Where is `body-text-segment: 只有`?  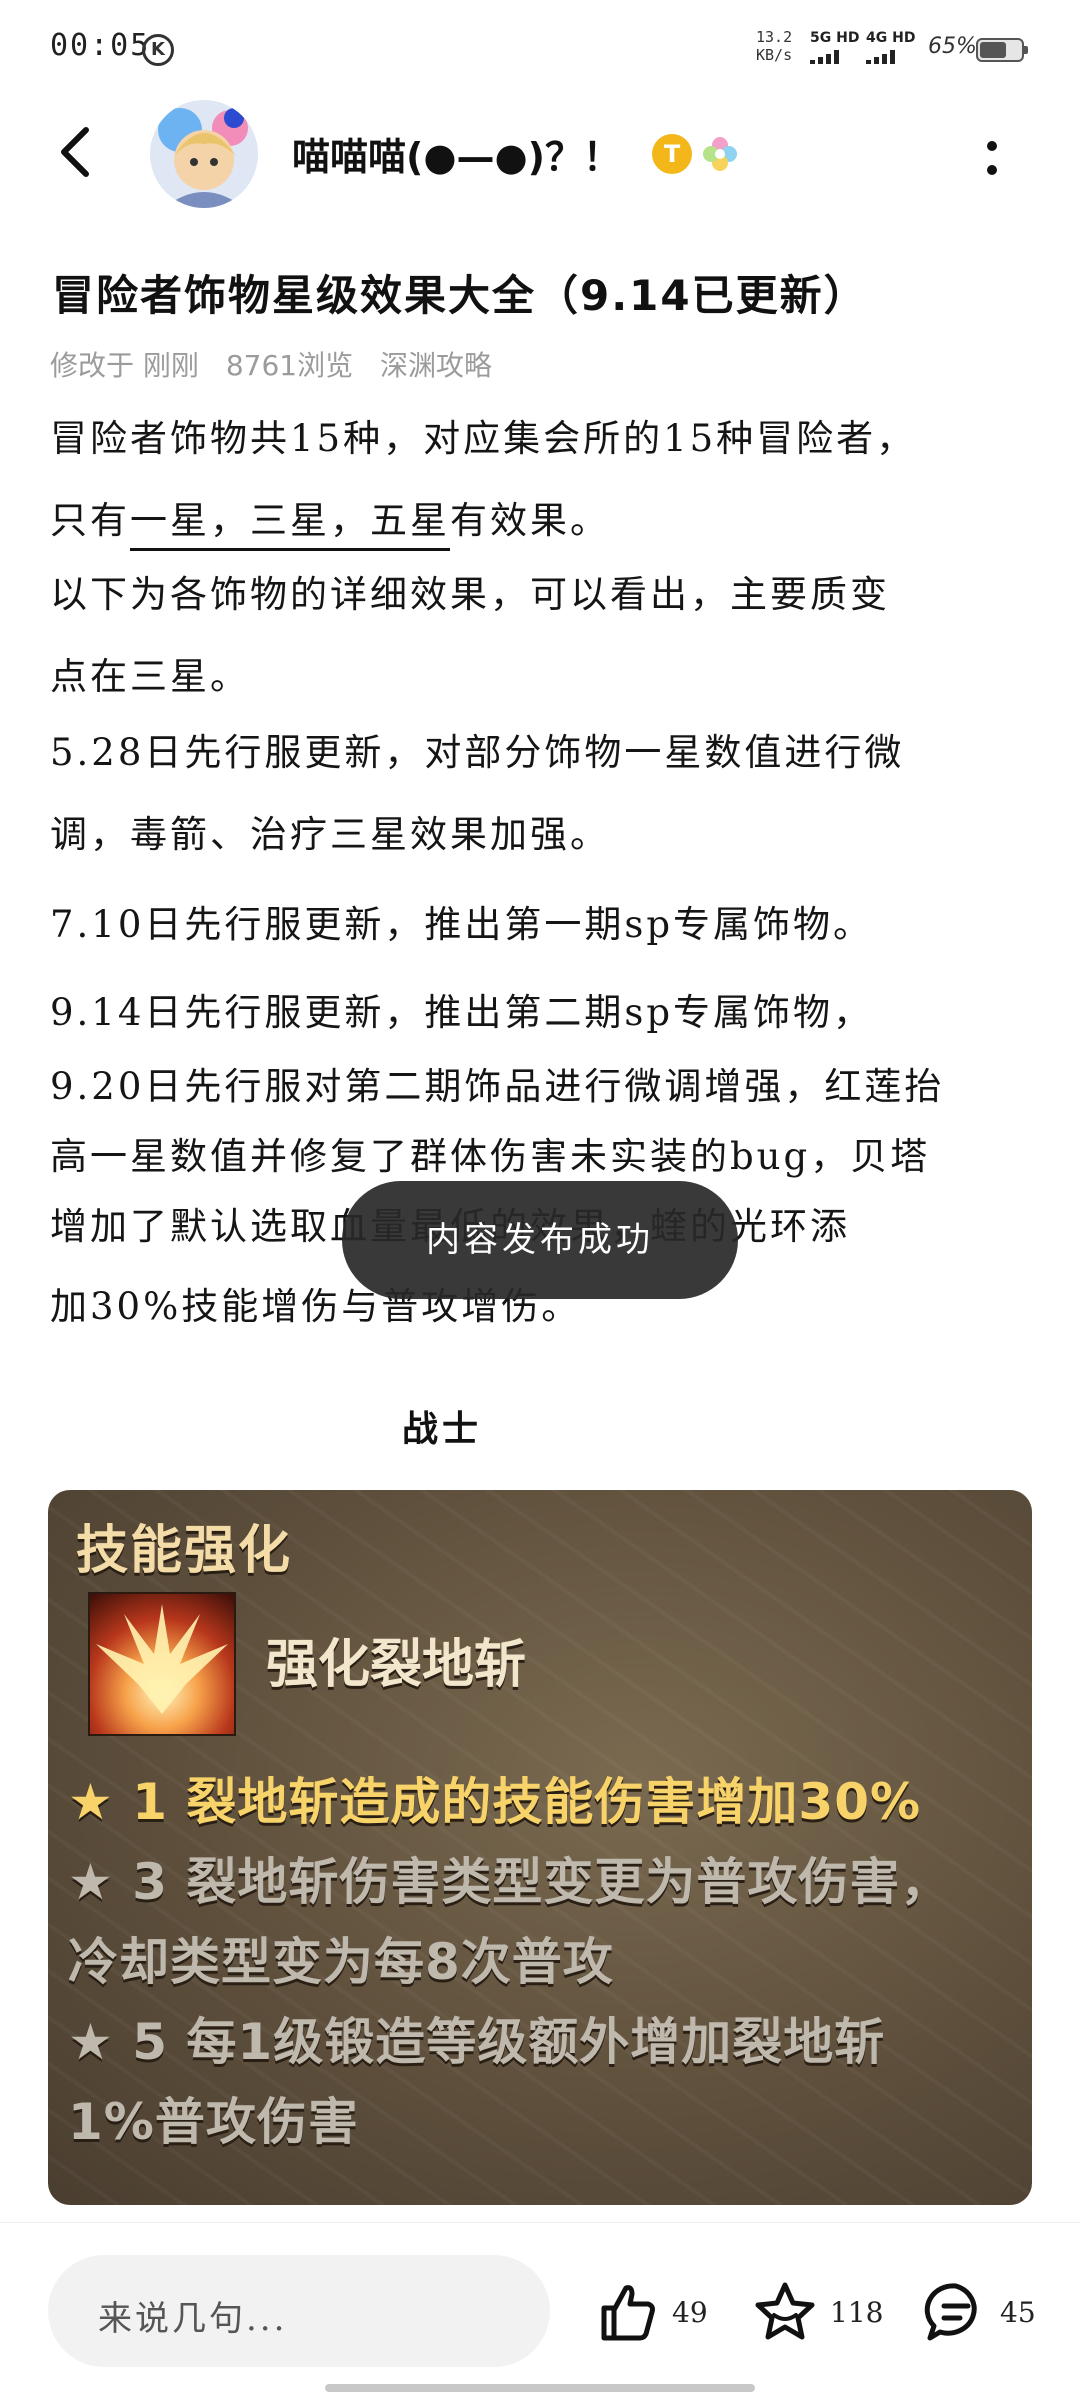 body-text-segment: 只有 is located at coordinates (90, 520).